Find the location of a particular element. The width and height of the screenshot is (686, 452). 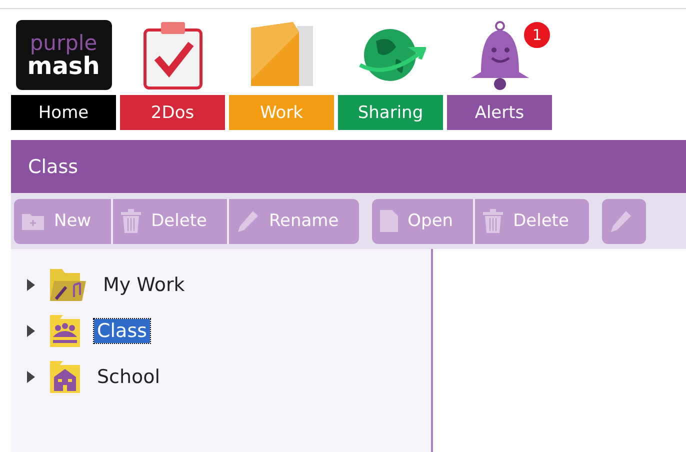

document-icon is located at coordinates (389, 221).